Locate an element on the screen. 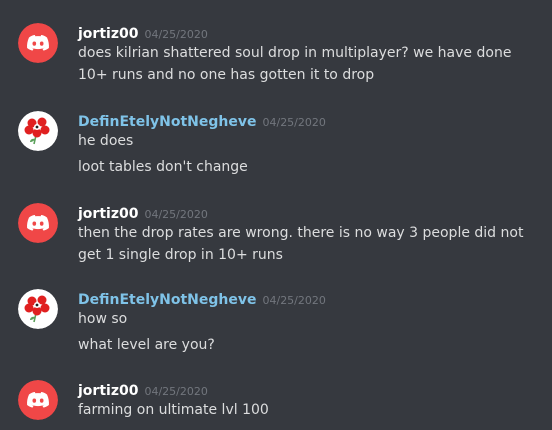 The image size is (552, 430). message-text: he does is located at coordinates (106, 141).